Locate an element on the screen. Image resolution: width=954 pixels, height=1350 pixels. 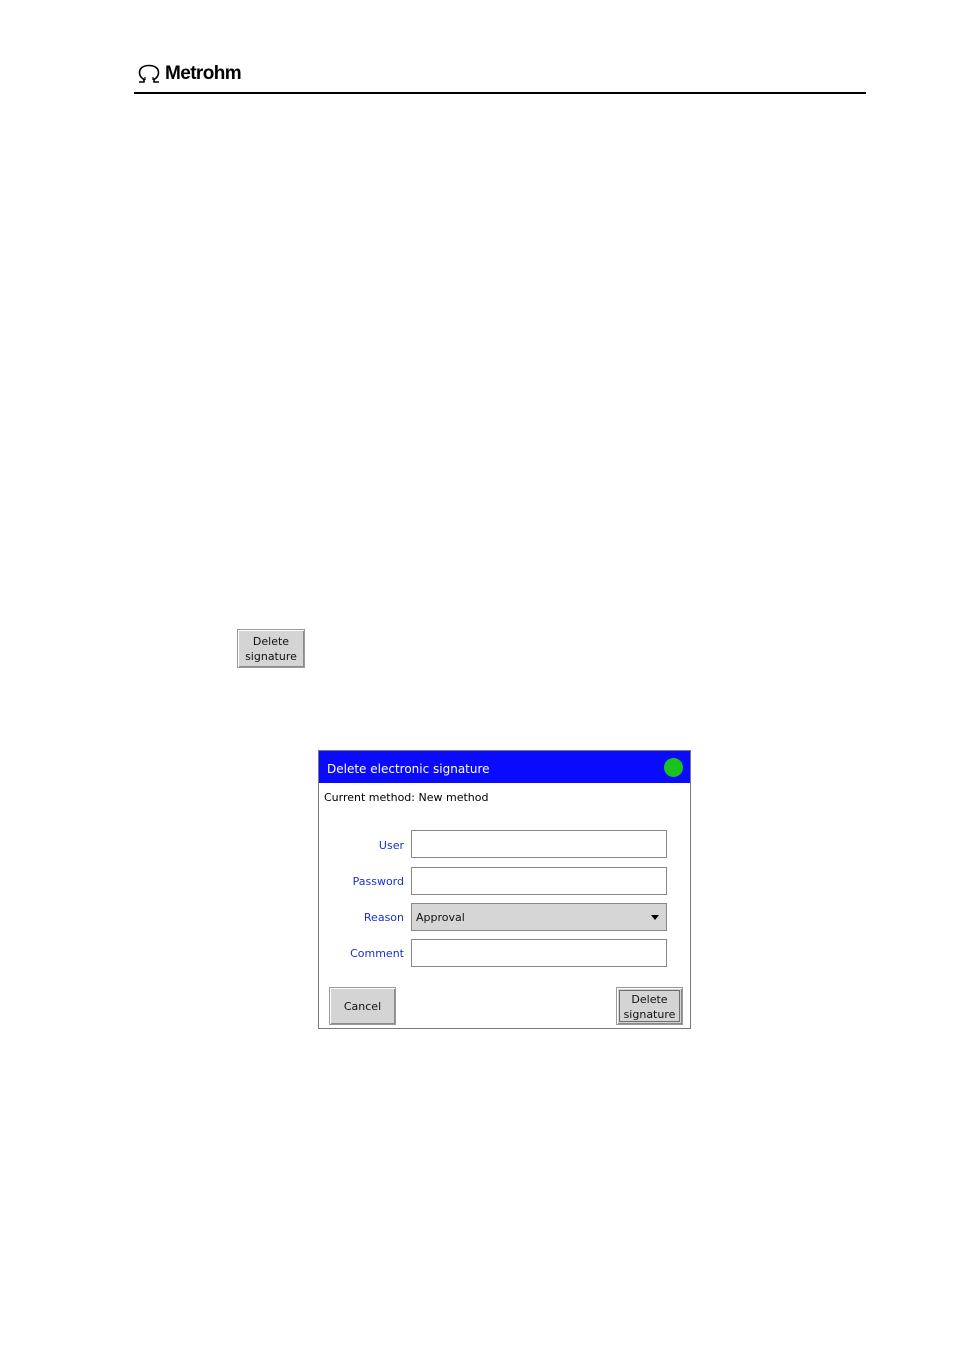
brand-name: Metrohm is located at coordinates (203, 73).